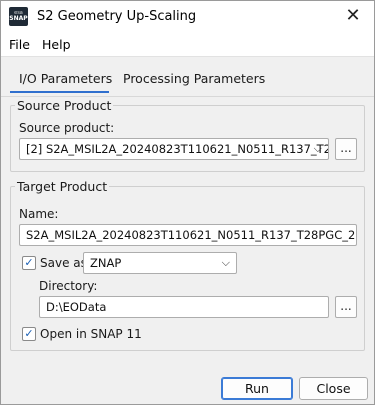 The width and height of the screenshot is (375, 405). I want to click on source-product-label: Source product:, so click(67, 128).